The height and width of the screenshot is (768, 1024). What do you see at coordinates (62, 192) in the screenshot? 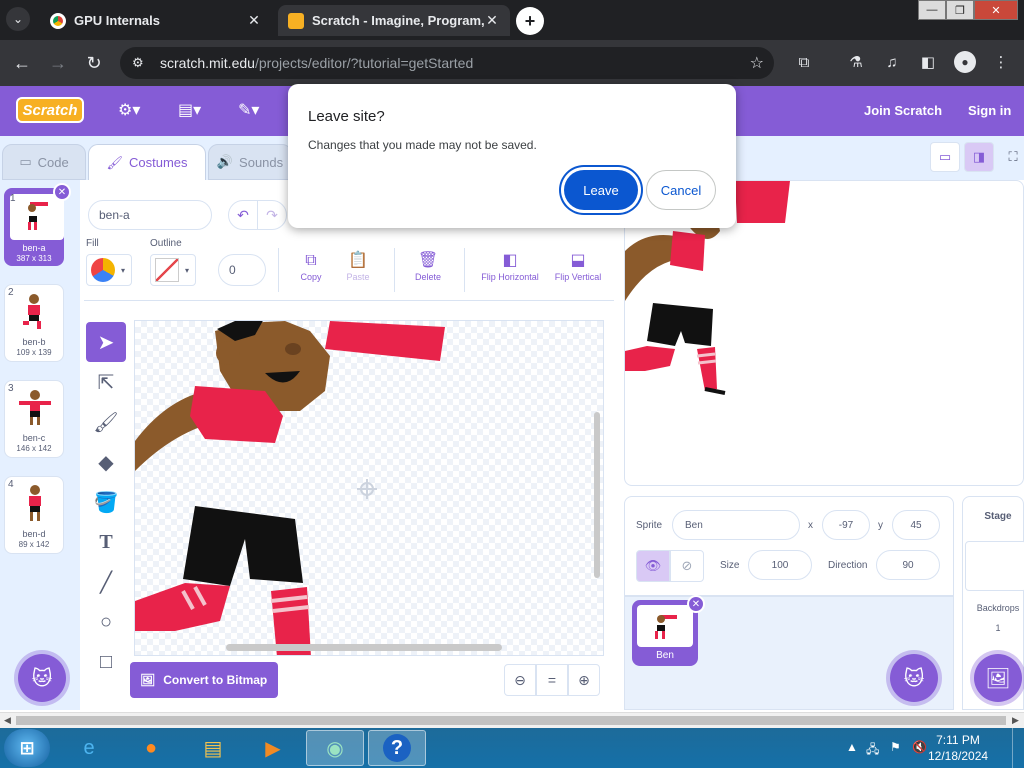
I see `delete-costume-icon: ✕` at bounding box center [62, 192].